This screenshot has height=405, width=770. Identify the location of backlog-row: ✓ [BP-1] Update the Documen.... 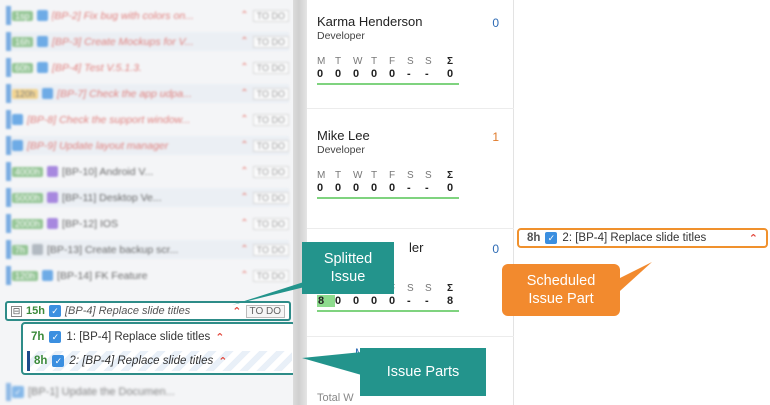
(147, 392).